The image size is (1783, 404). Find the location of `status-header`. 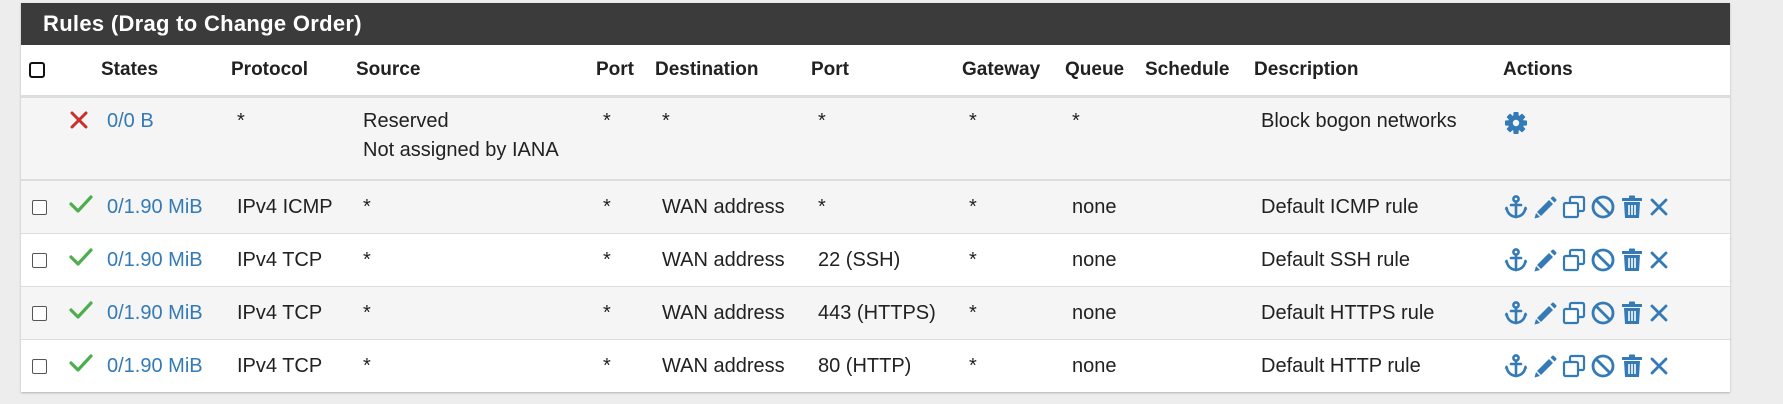

status-header is located at coordinates (80, 71).